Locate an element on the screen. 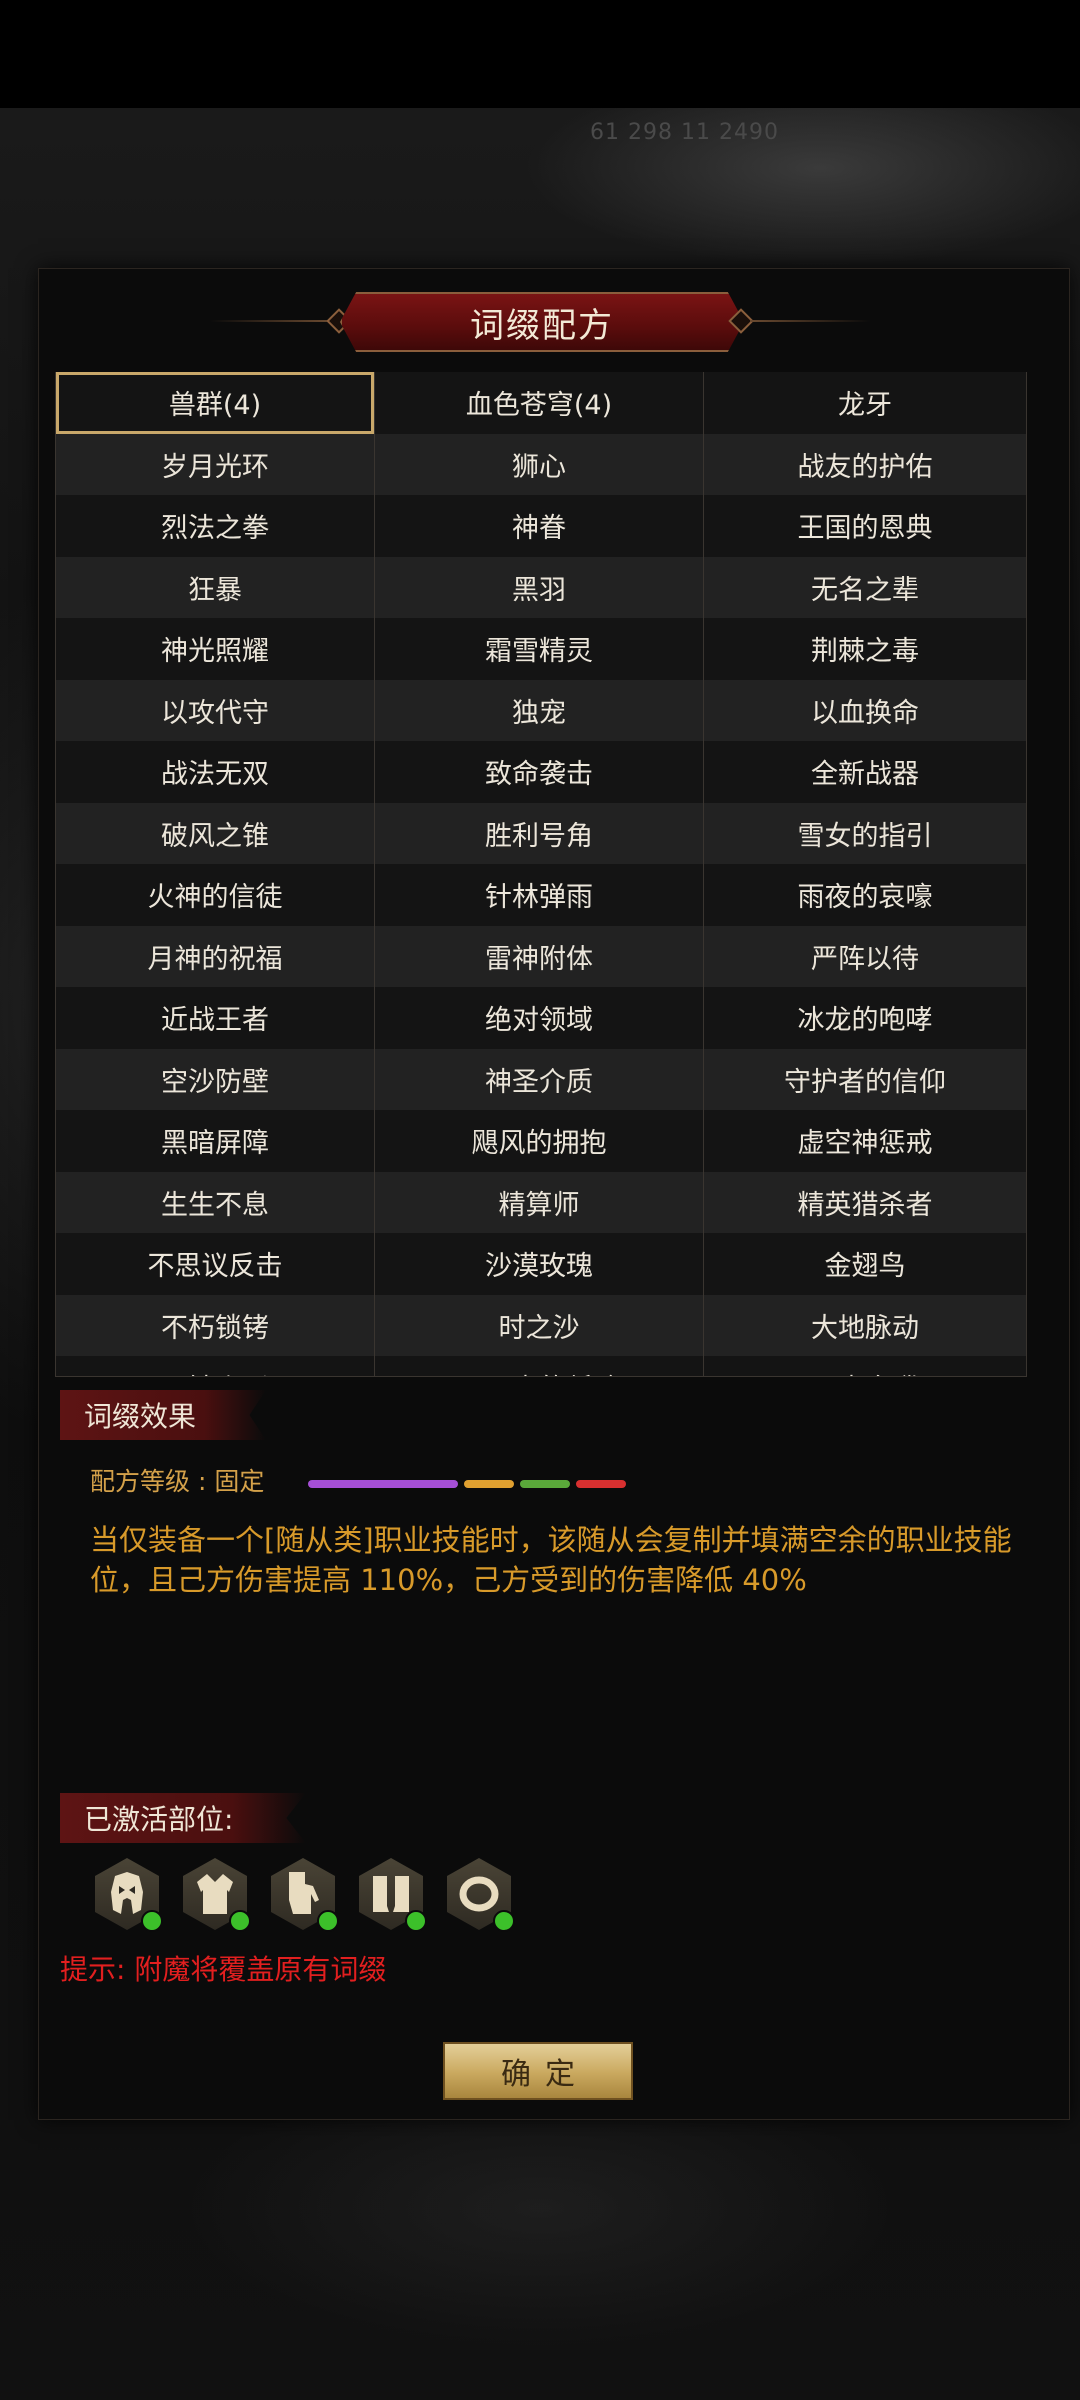 The height and width of the screenshot is (2400, 1080). recipe-cell: 不思议反击 is located at coordinates (215, 1264).